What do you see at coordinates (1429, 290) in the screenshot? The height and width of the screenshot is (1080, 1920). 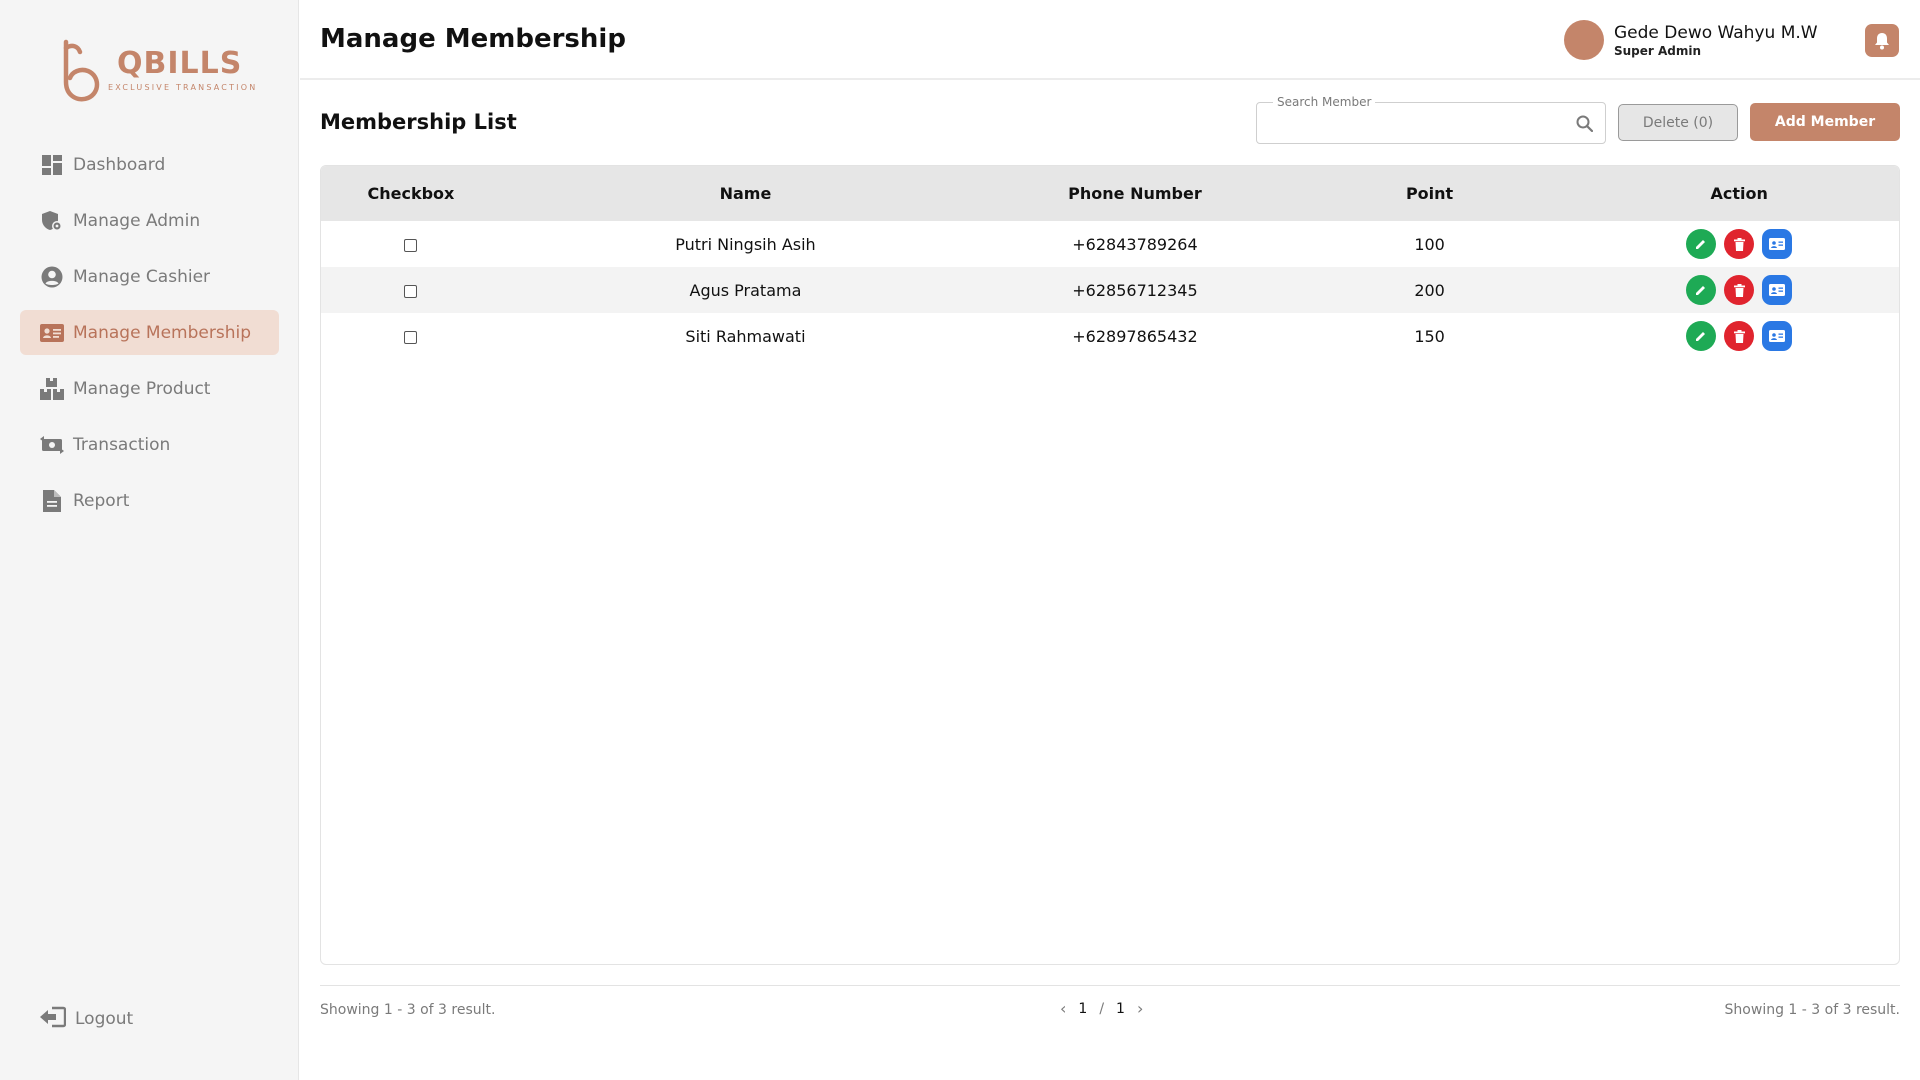 I see `member-point: 200` at bounding box center [1429, 290].